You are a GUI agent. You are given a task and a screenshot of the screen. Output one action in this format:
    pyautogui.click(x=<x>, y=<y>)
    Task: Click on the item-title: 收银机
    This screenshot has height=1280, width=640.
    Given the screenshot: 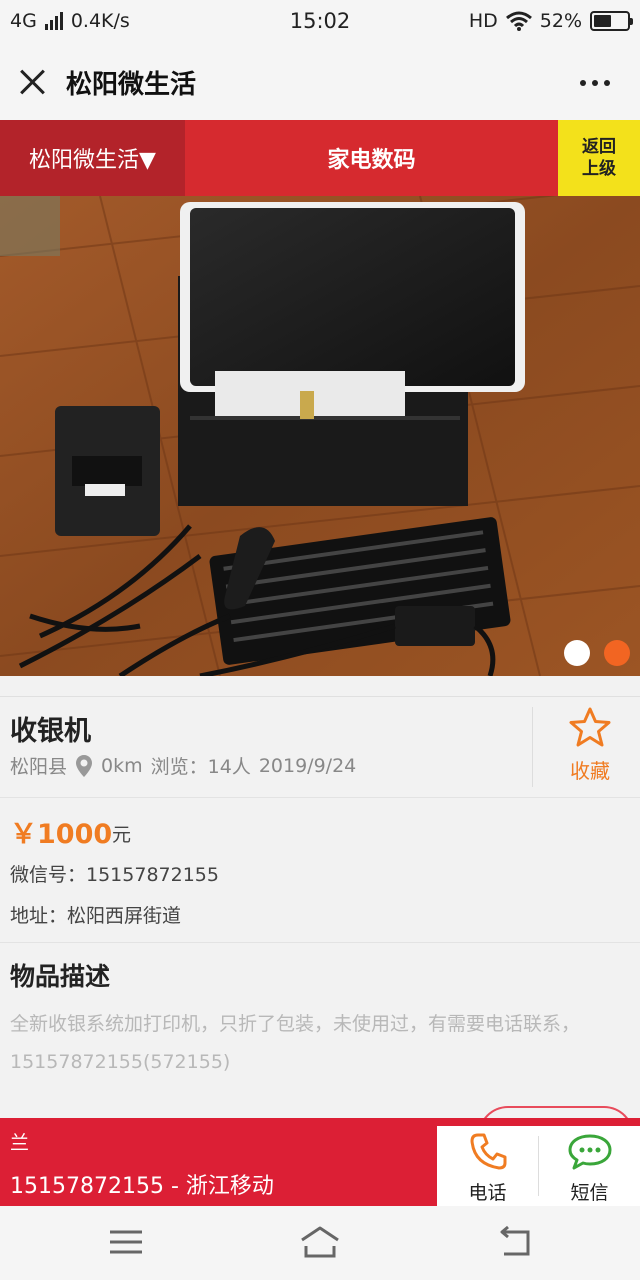 What is the action you would take?
    pyautogui.click(x=50, y=731)
    